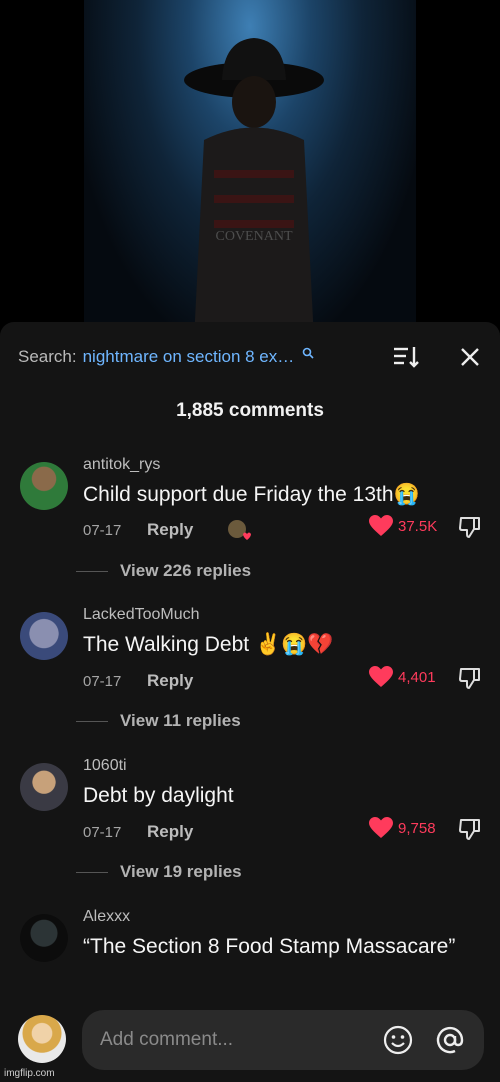 The image size is (500, 1082). Describe the element at coordinates (254, 236) in the screenshot. I see `shirt-text: COVENANT` at that location.